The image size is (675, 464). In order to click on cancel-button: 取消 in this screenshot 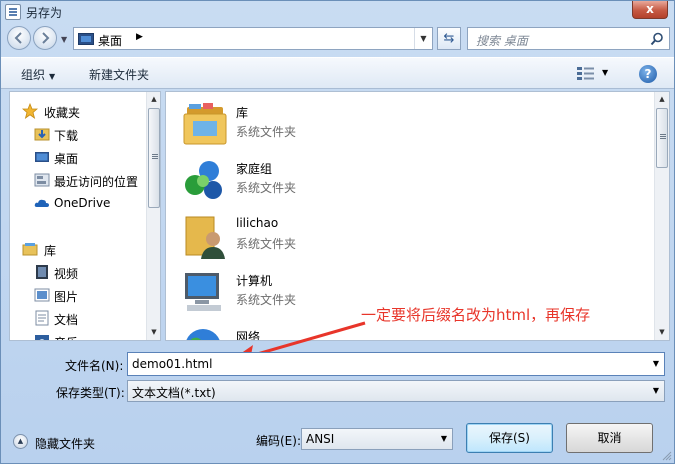, I will do `click(609, 438)`.